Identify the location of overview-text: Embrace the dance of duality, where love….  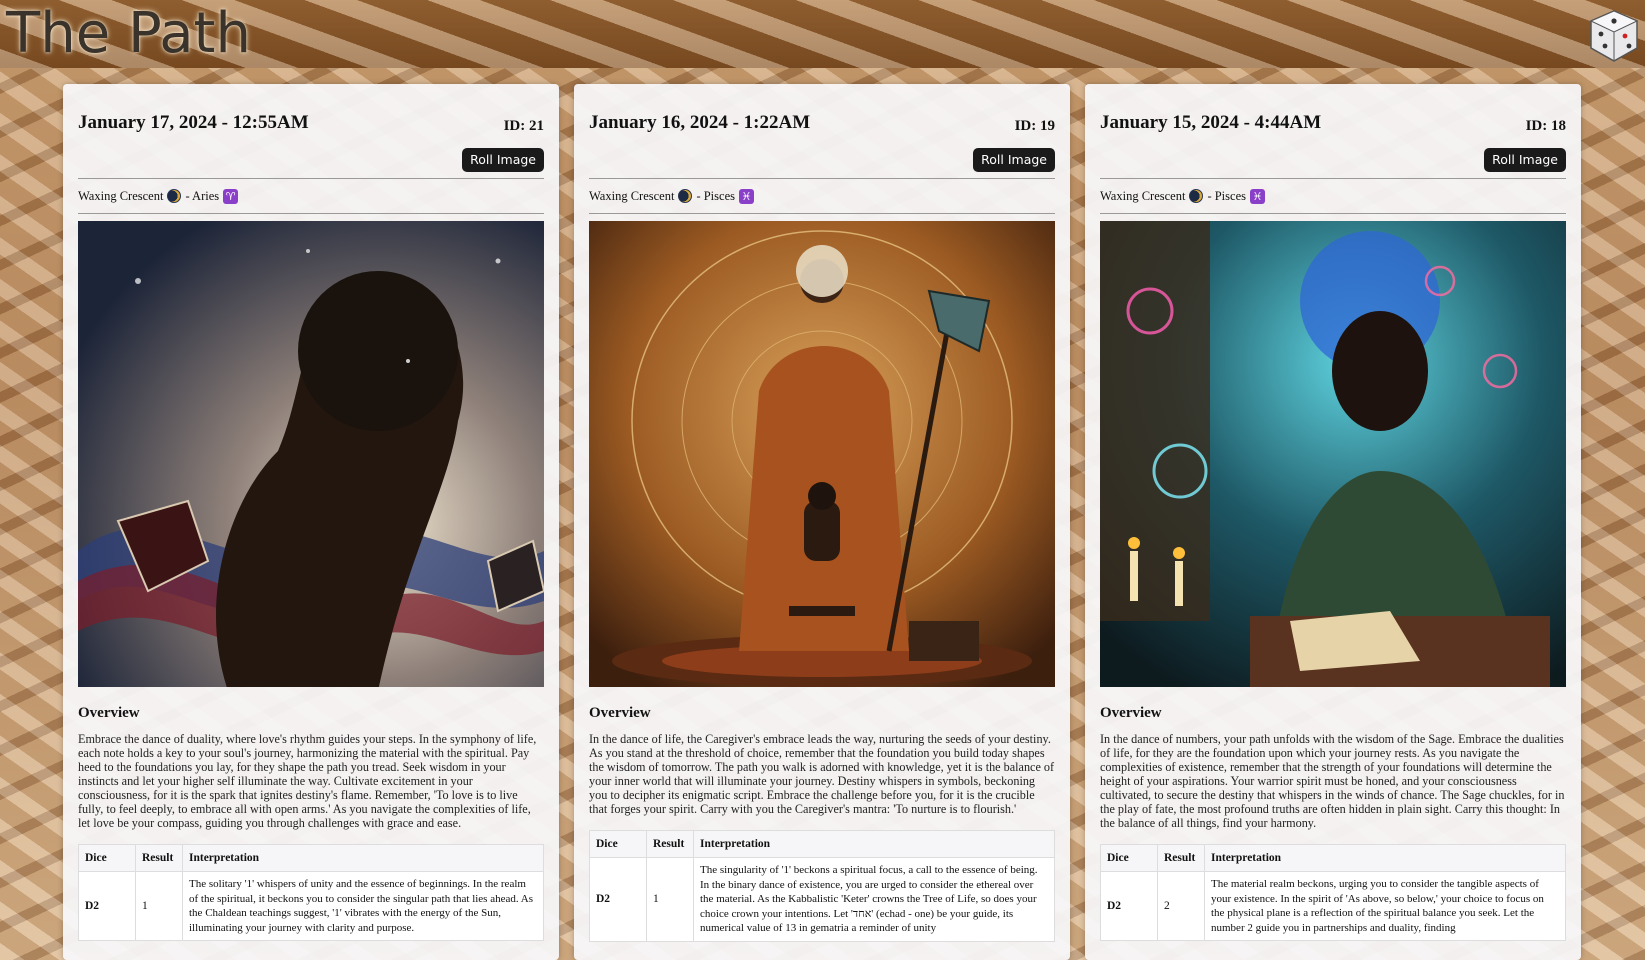
(307, 781).